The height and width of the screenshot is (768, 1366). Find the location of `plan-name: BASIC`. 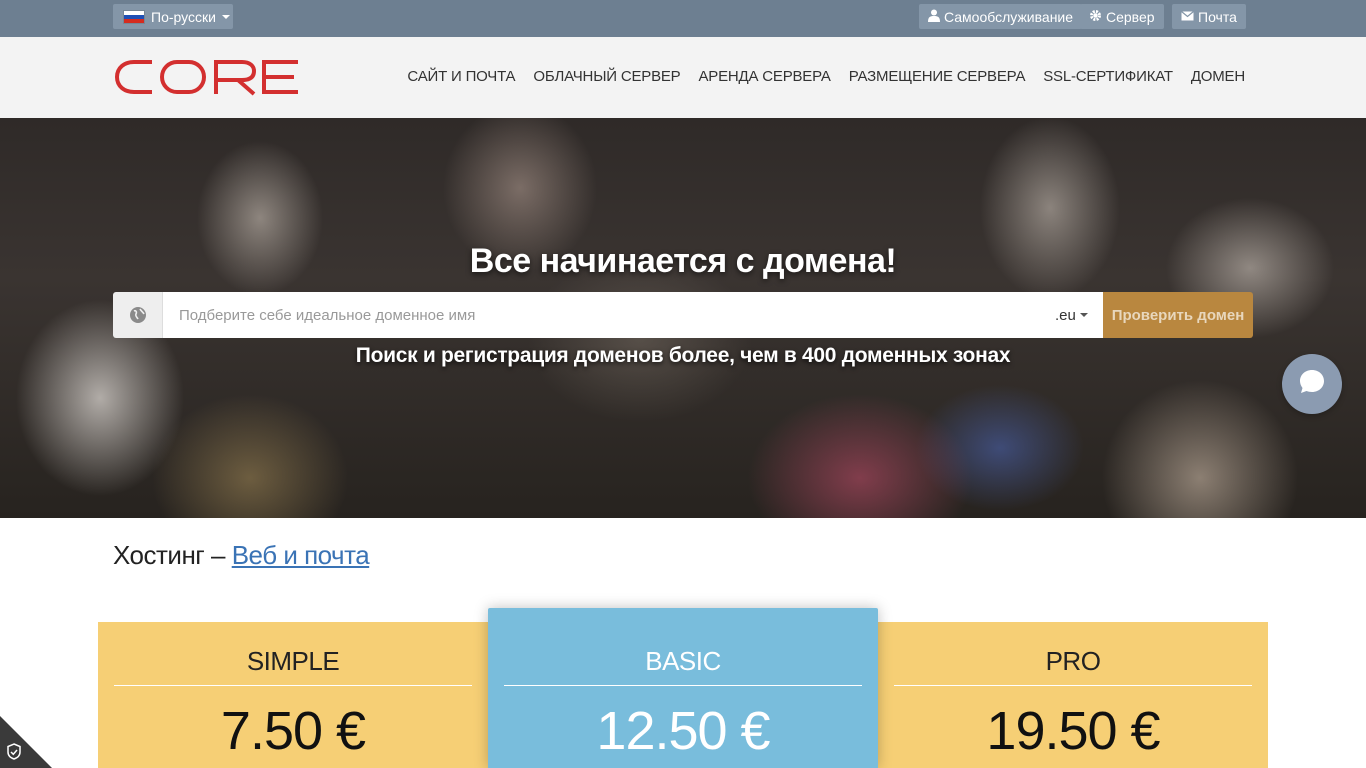

plan-name: BASIC is located at coordinates (683, 666).